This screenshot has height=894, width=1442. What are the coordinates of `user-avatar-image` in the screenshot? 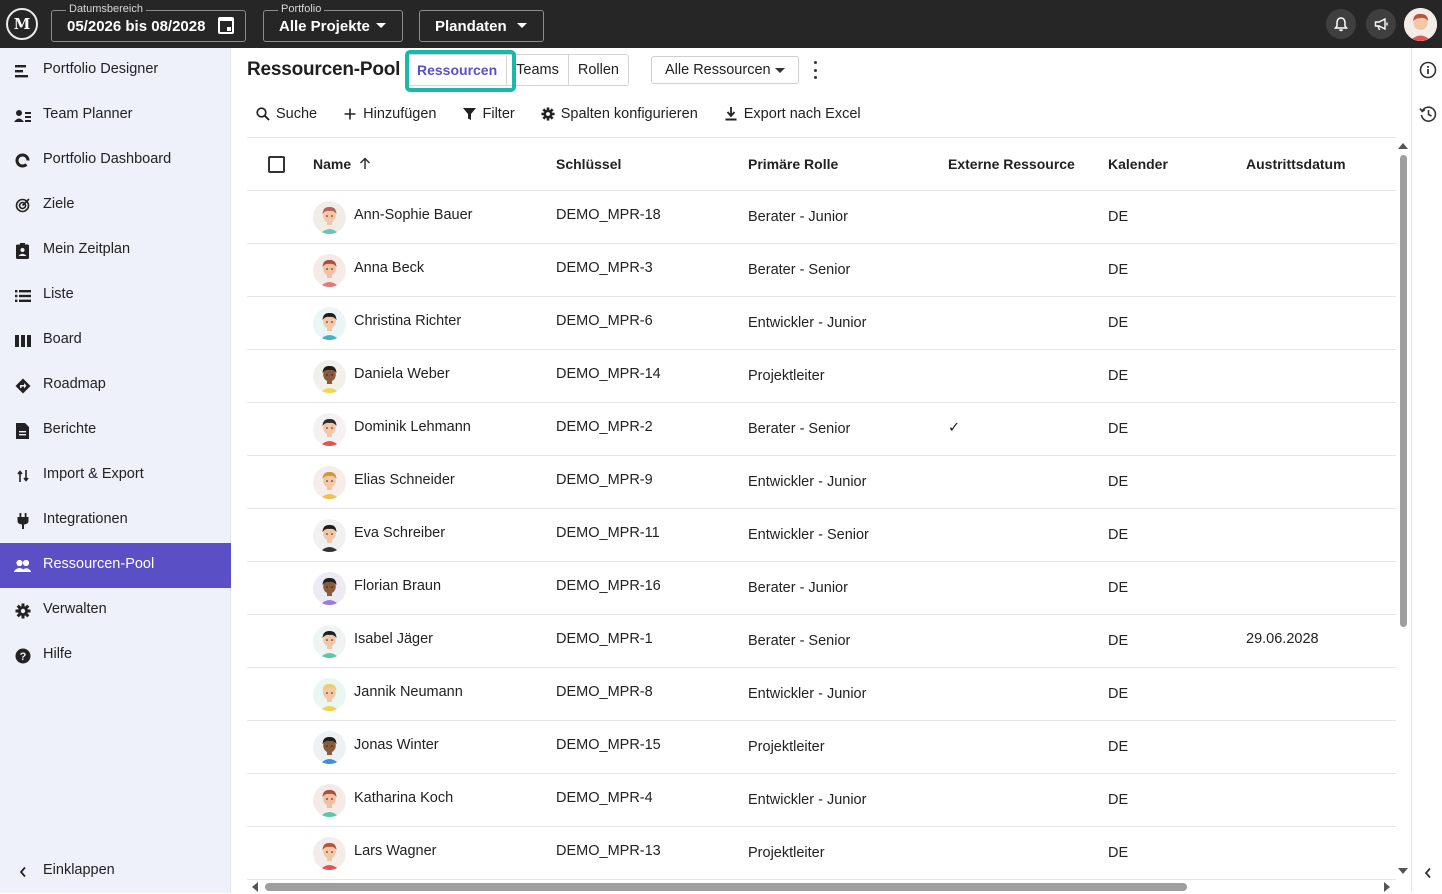 It's located at (1420, 24).